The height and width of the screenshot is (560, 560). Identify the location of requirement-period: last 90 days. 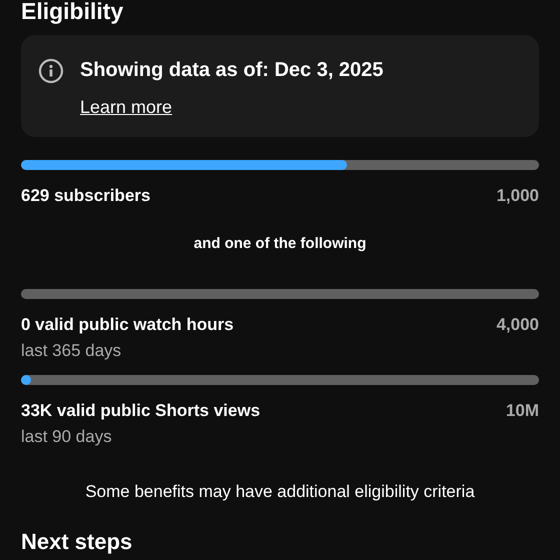
(66, 437).